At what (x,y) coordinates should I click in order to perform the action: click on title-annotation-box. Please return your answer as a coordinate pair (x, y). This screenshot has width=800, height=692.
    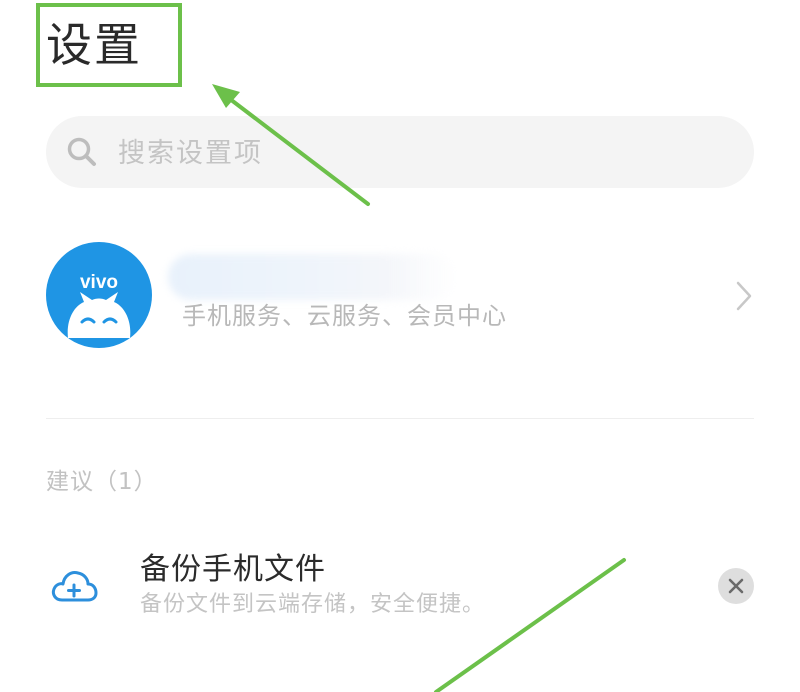
    Looking at the image, I should click on (109, 45).